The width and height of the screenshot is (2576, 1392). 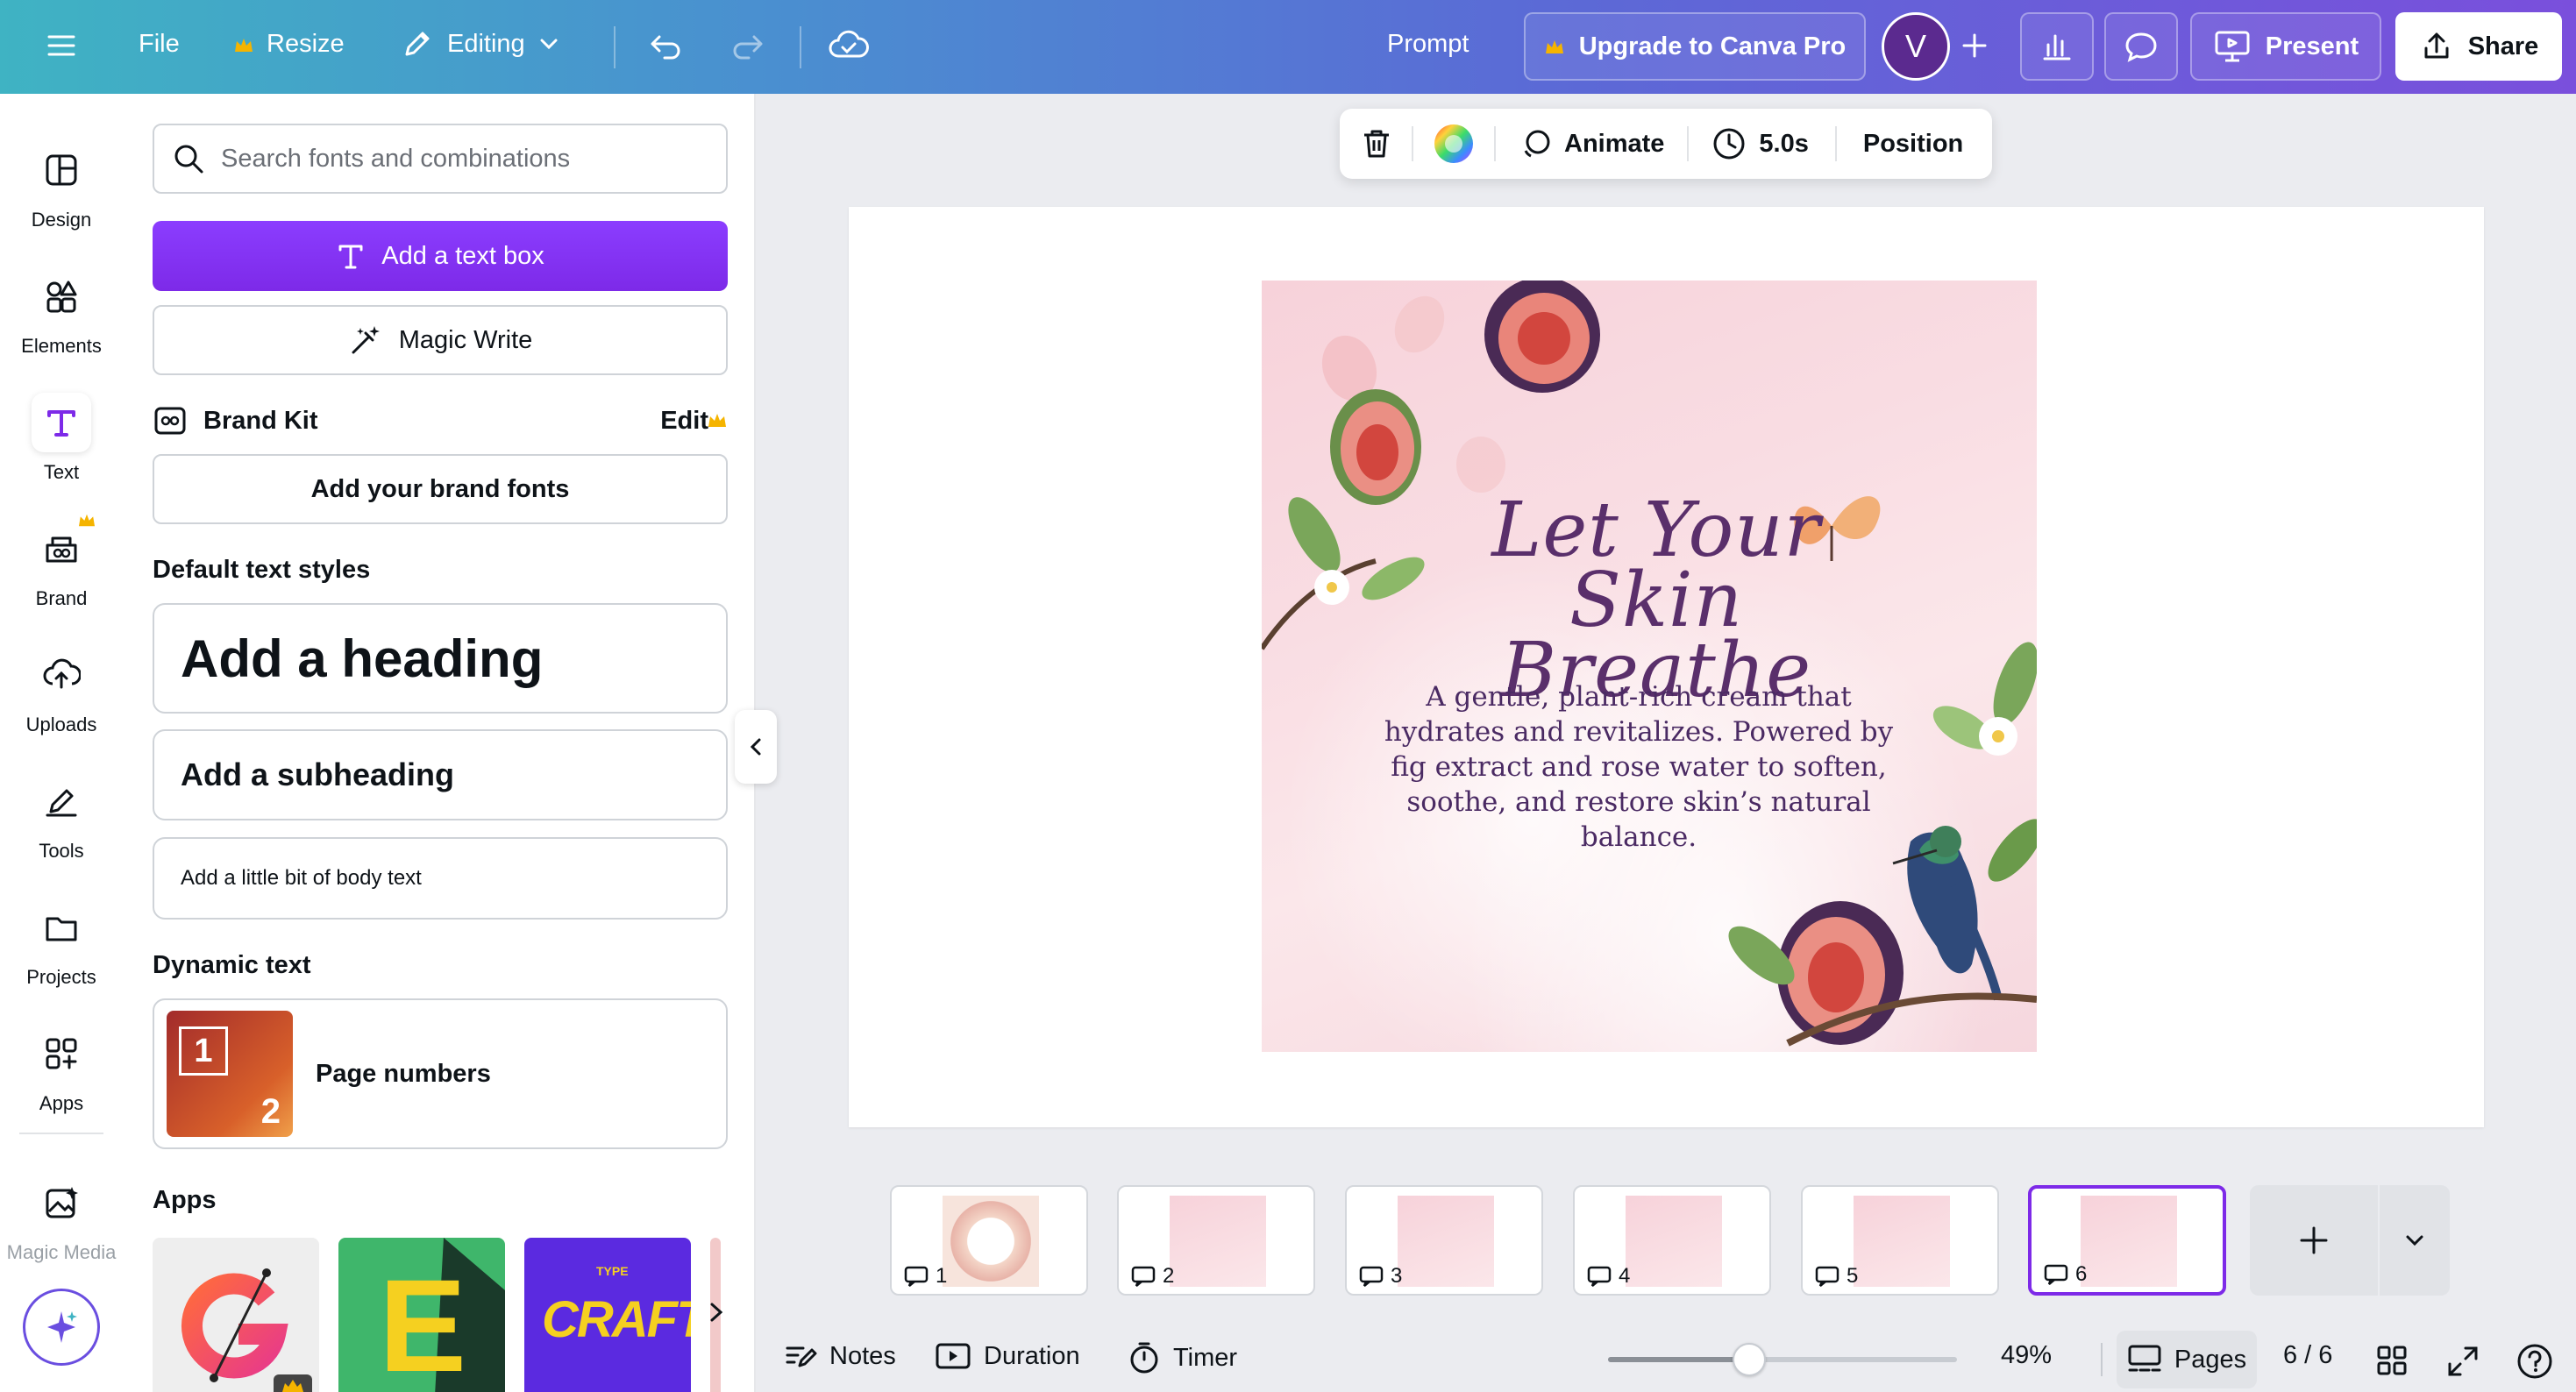 What do you see at coordinates (440, 256) in the screenshot?
I see `add-text-box-button: Add a text box` at bounding box center [440, 256].